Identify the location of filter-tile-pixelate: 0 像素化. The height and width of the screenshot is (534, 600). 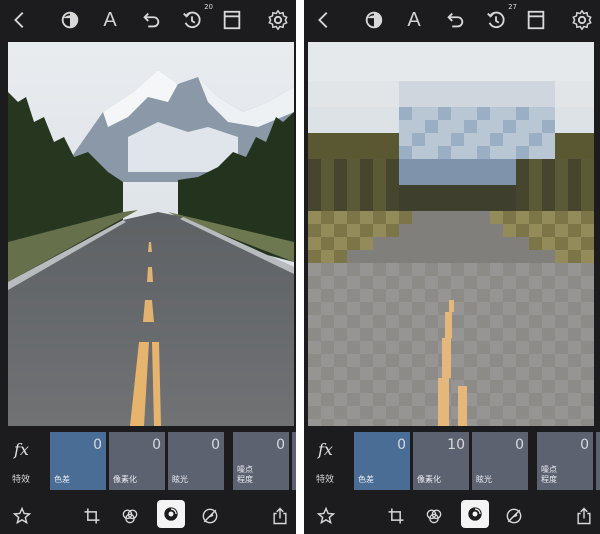
(137, 461).